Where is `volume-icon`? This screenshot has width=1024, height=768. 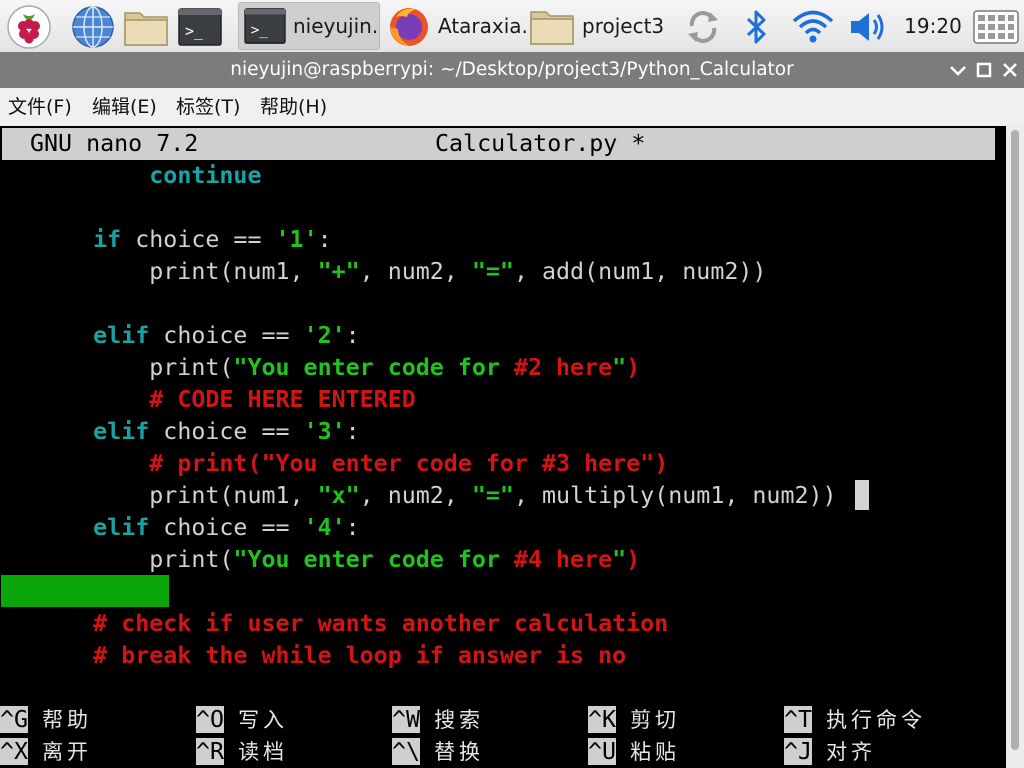
volume-icon is located at coordinates (868, 27).